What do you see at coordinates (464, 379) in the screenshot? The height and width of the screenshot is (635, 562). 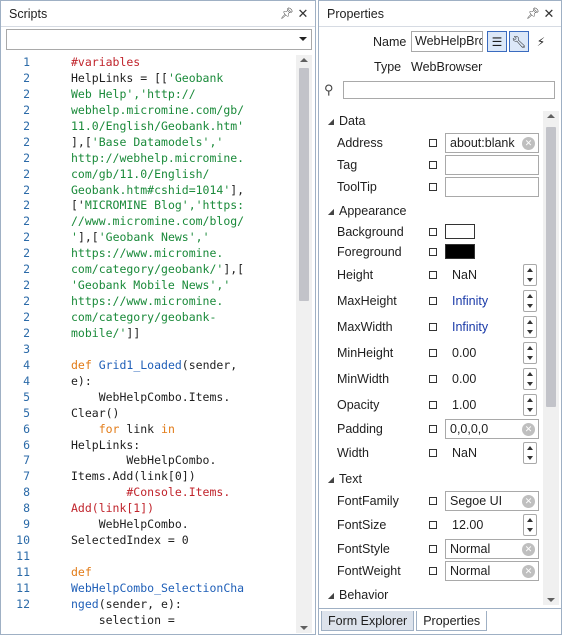 I see `minwidth-value: 0.00` at bounding box center [464, 379].